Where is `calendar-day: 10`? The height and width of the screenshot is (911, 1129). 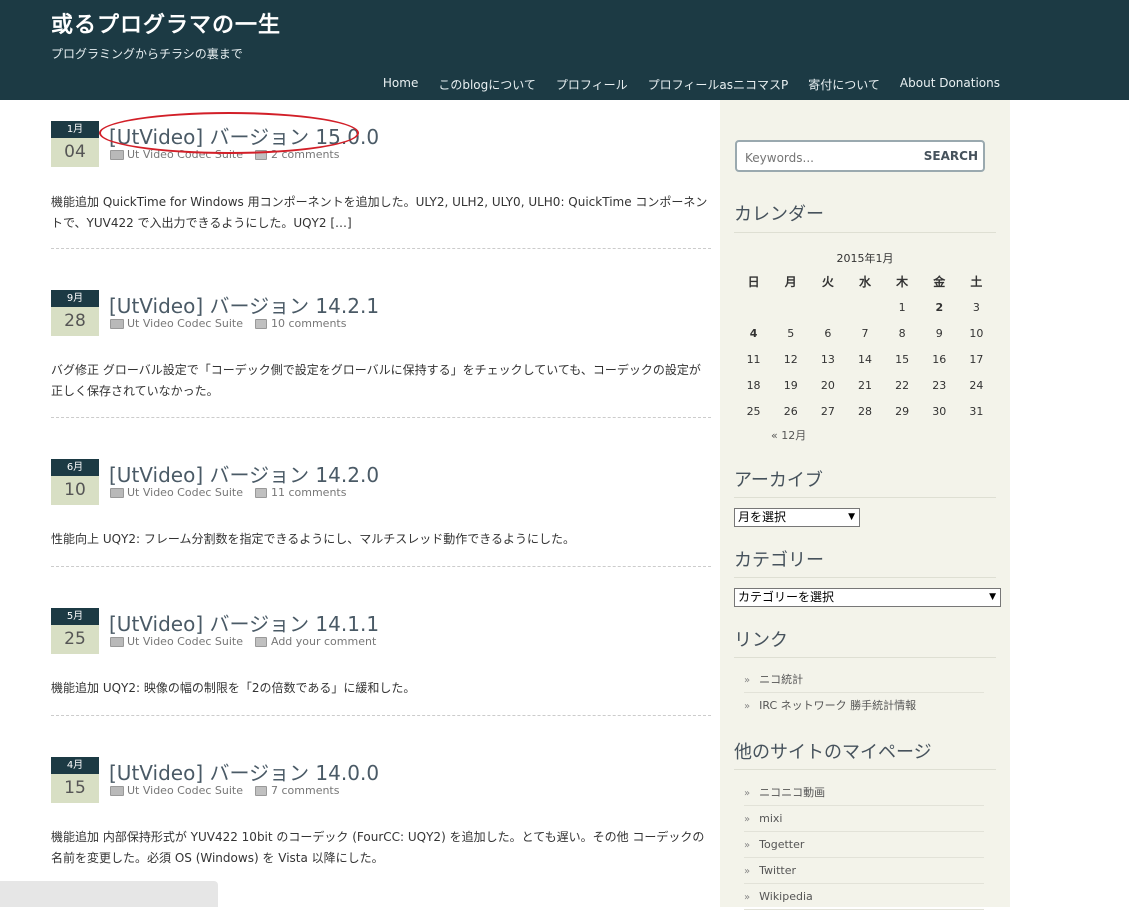 calendar-day: 10 is located at coordinates (976, 333).